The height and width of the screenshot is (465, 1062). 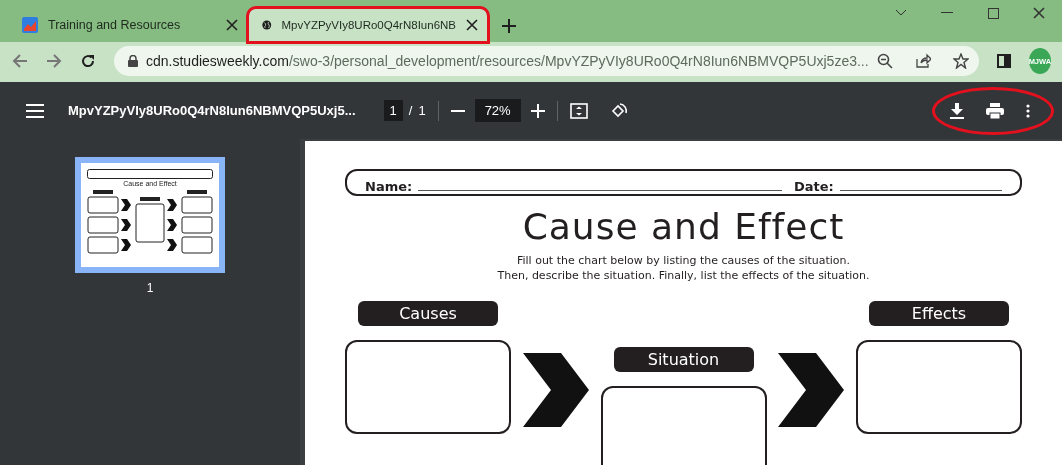 What do you see at coordinates (683, 260) in the screenshot?
I see `instruction-text: Fill out the chart below by listing the causes of the situation.` at bounding box center [683, 260].